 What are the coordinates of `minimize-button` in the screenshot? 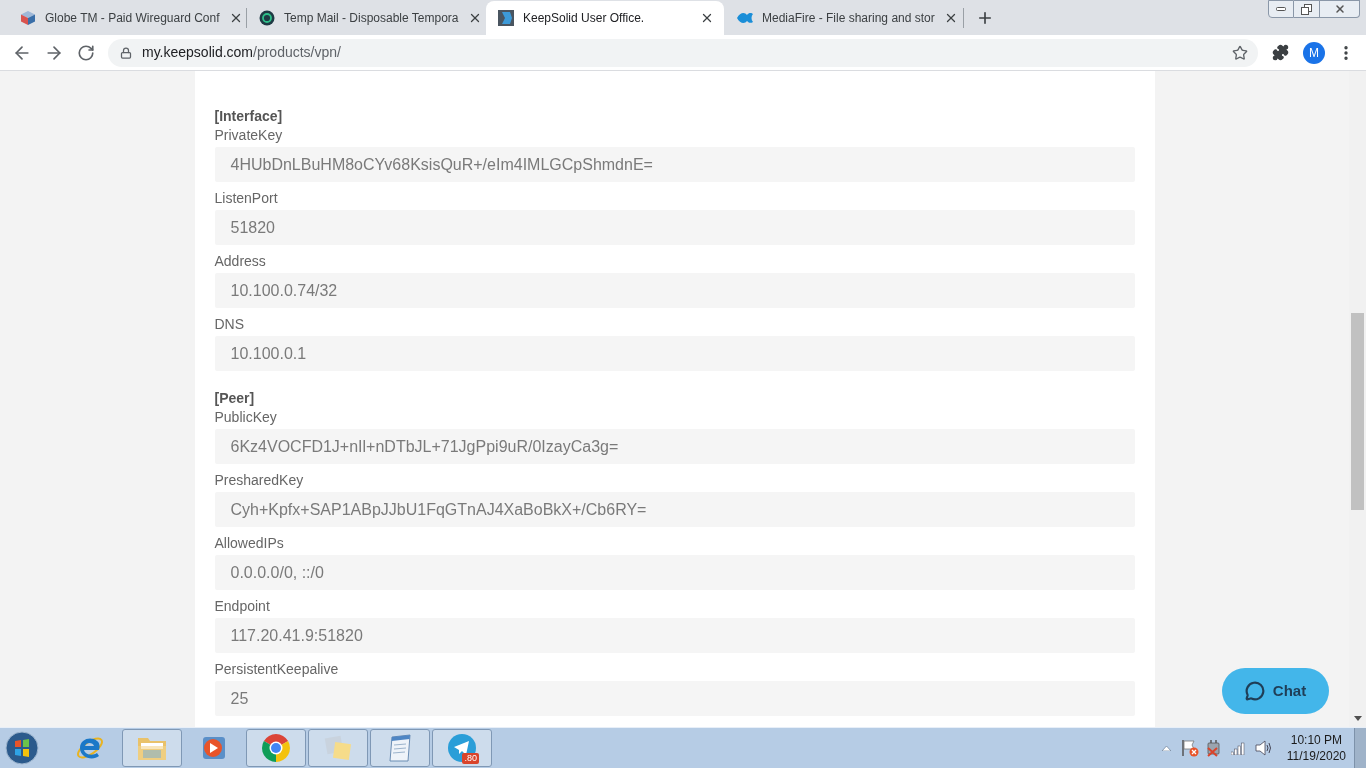 It's located at (1281, 9).